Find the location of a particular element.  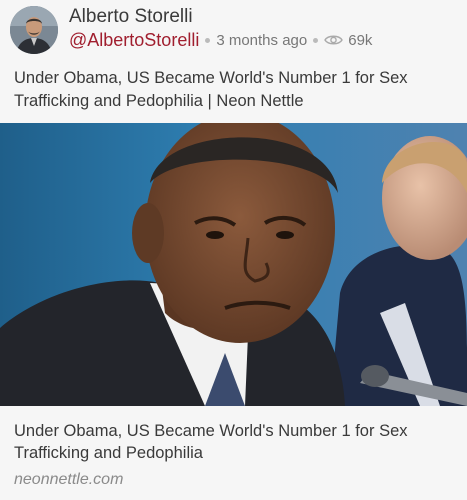

author-avatar is located at coordinates (34, 30).